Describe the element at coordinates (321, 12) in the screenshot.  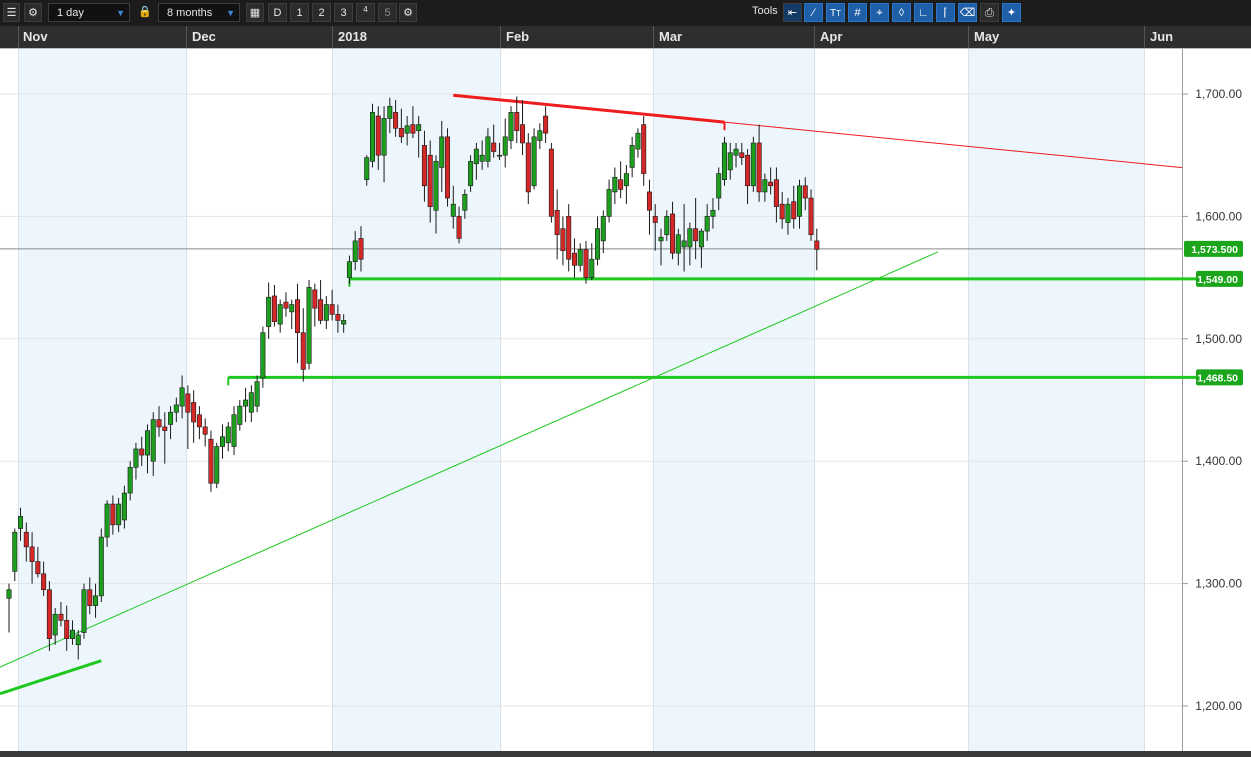
I see `period-button-2: 2` at that location.